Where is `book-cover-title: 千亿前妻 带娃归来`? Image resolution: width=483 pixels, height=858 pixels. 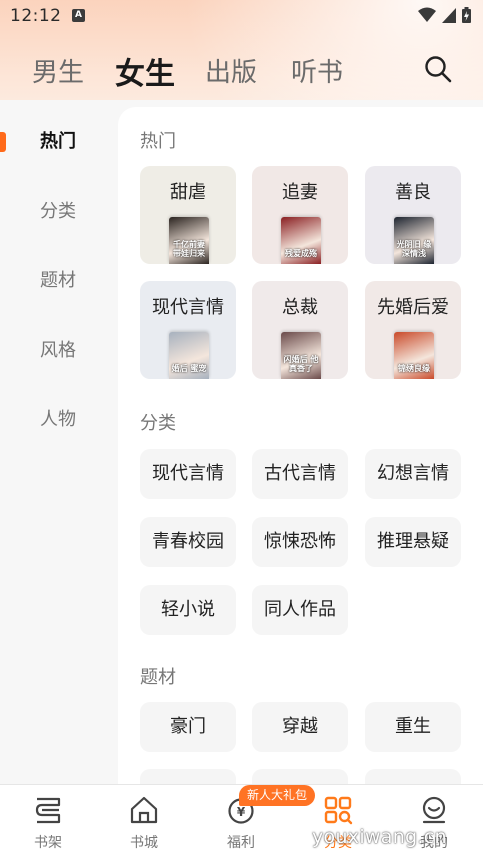 book-cover-title: 千亿前妻 带娃归来 is located at coordinates (189, 249).